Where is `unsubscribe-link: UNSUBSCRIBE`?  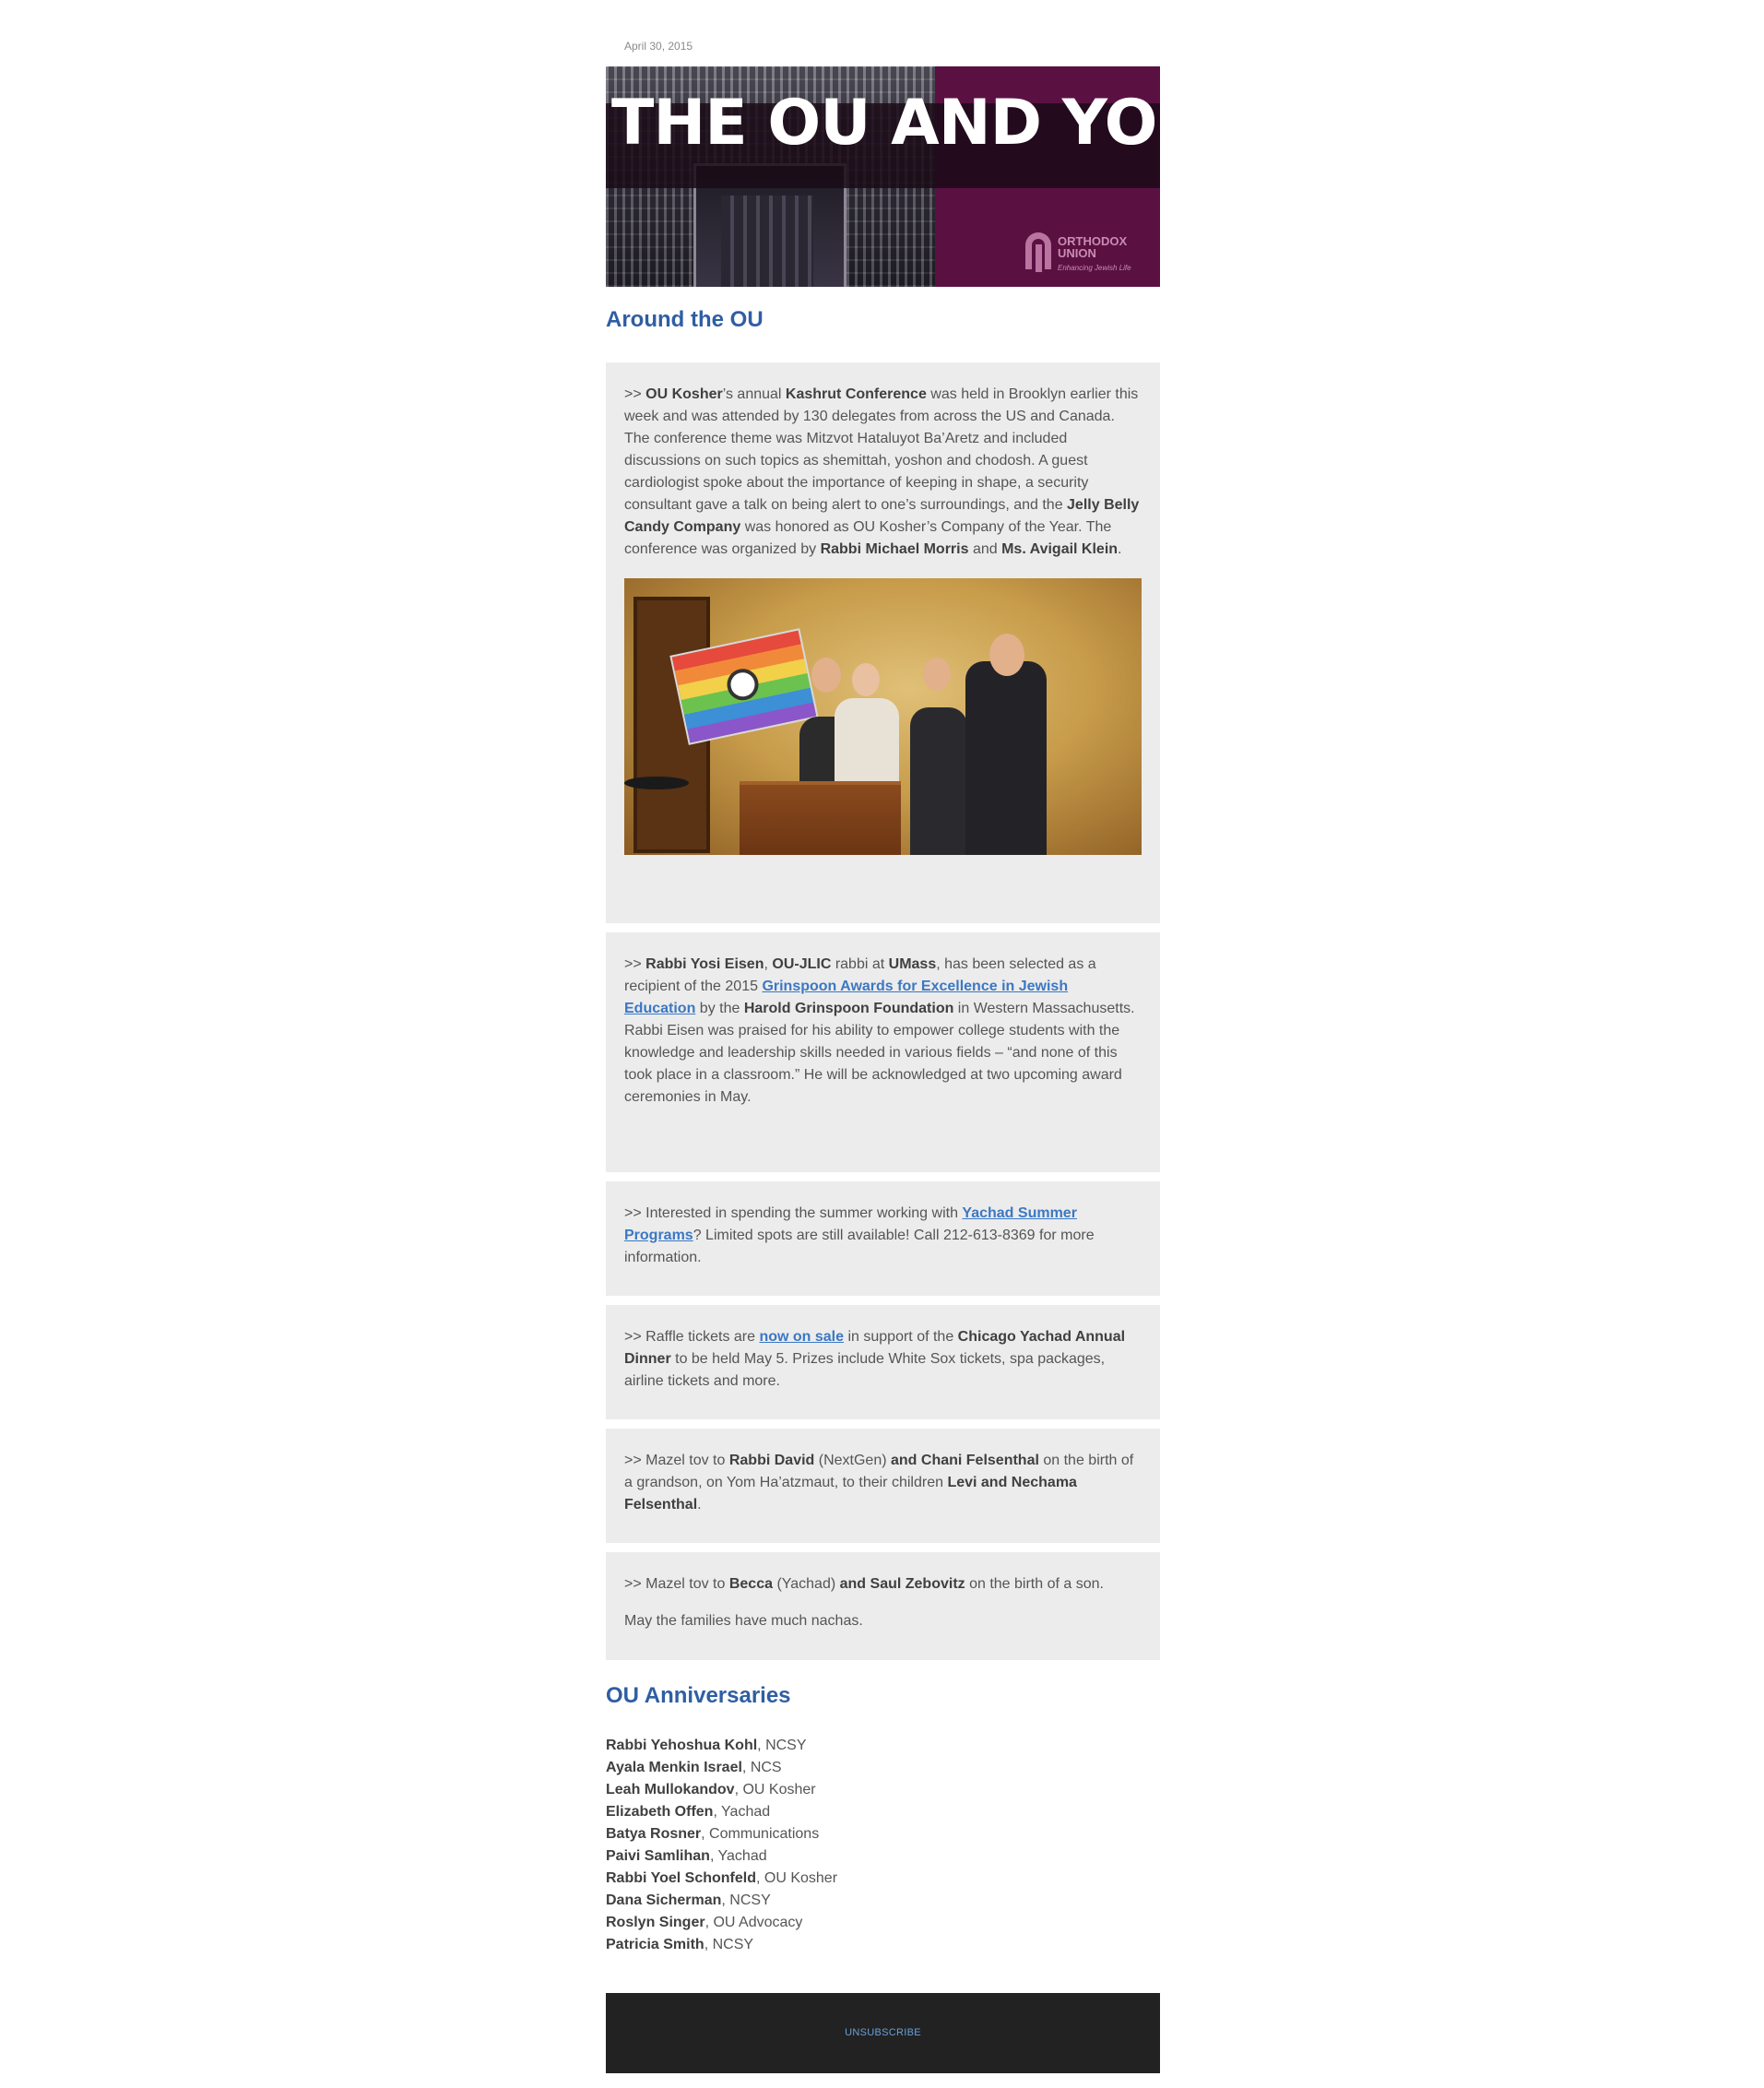 unsubscribe-link: UNSUBSCRIBE is located at coordinates (883, 2033).